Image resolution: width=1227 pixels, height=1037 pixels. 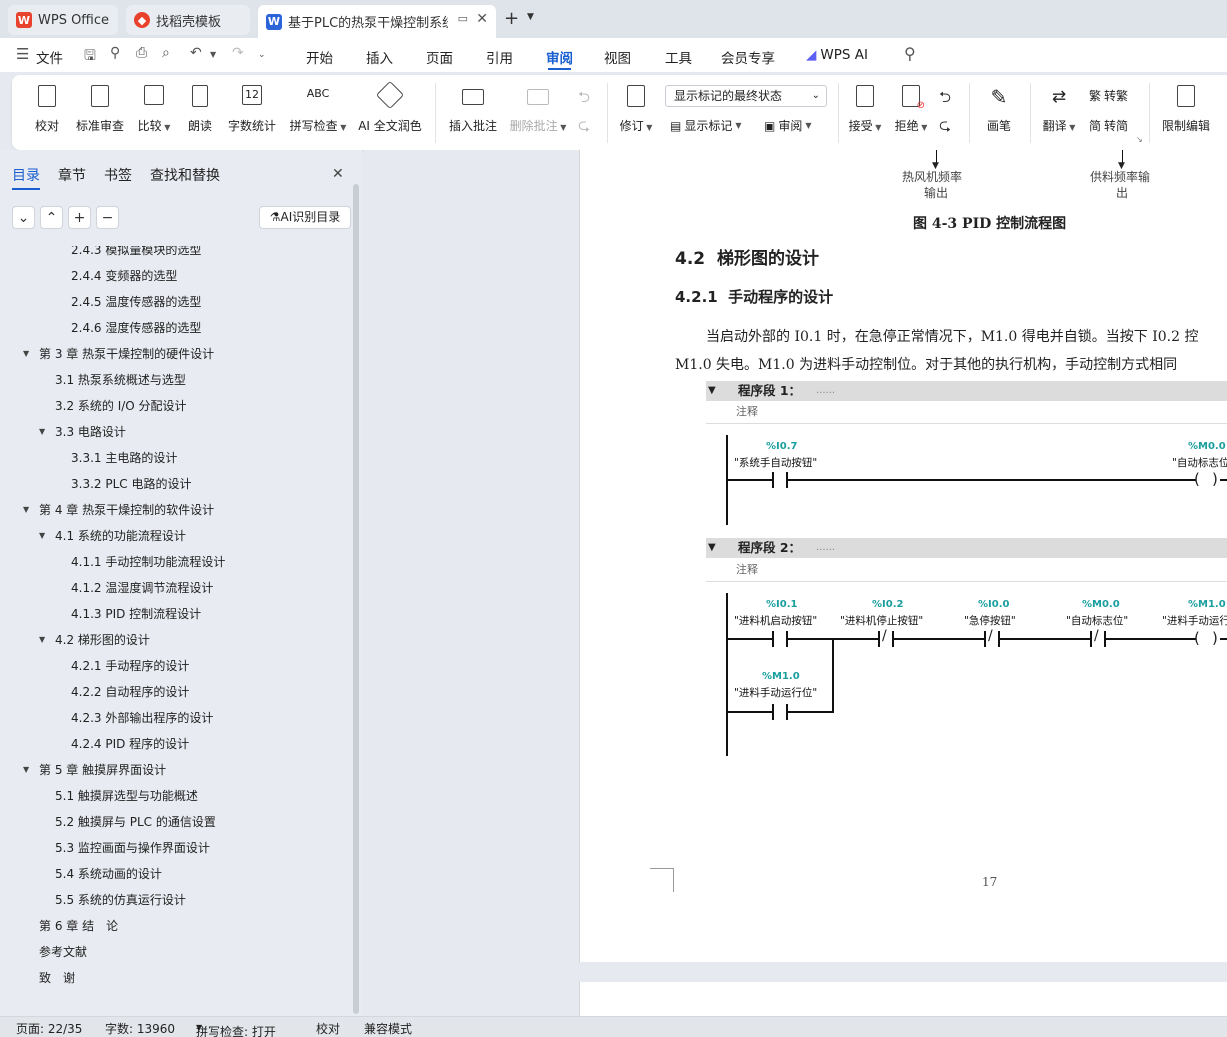 I want to click on tab-list-chevron-icon: ▼, so click(x=530, y=17).